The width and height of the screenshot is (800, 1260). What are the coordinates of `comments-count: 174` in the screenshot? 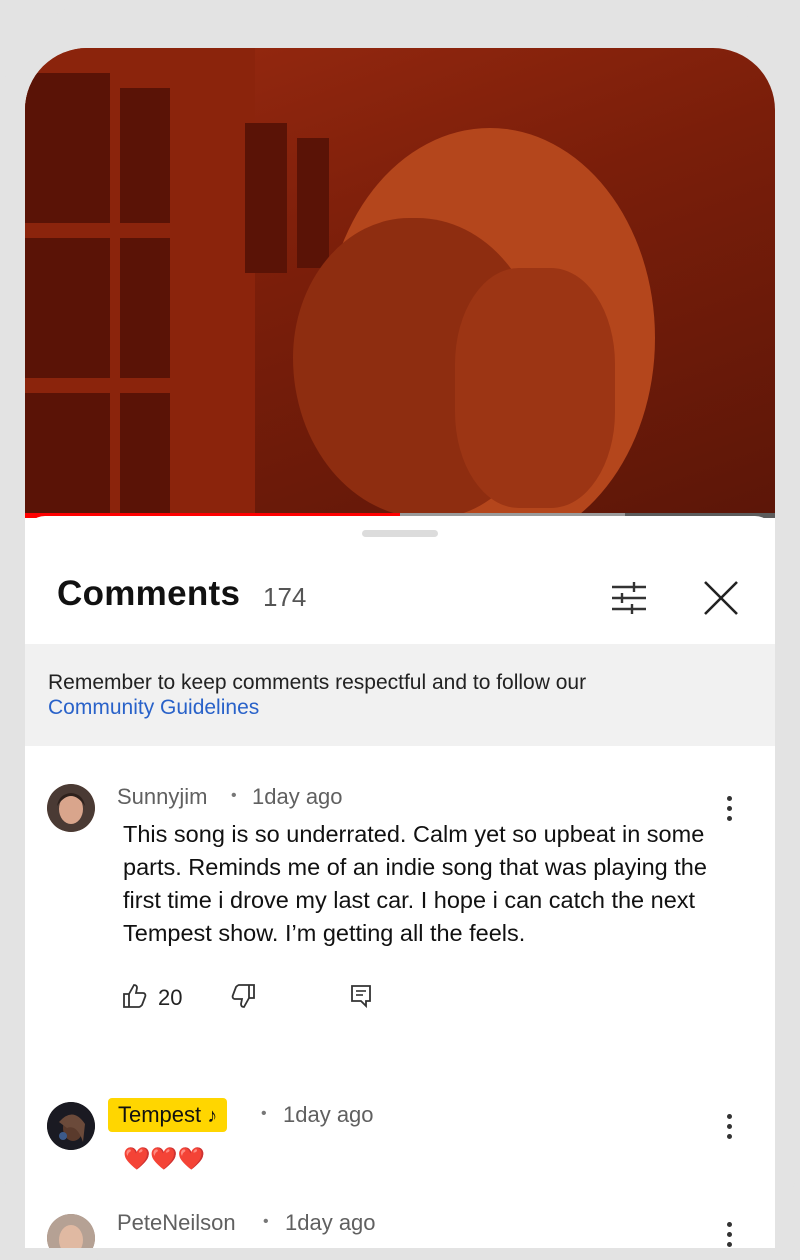 It's located at (285, 597).